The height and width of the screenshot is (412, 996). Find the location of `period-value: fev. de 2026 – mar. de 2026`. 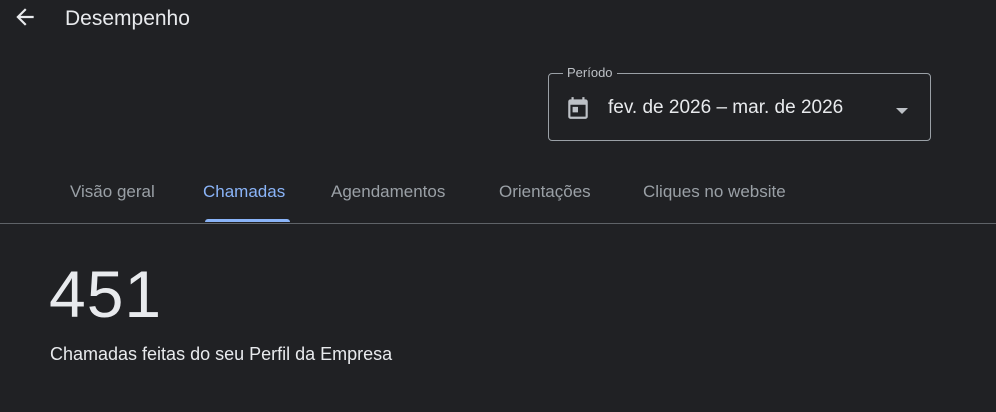

period-value: fev. de 2026 – mar. de 2026 is located at coordinates (726, 107).